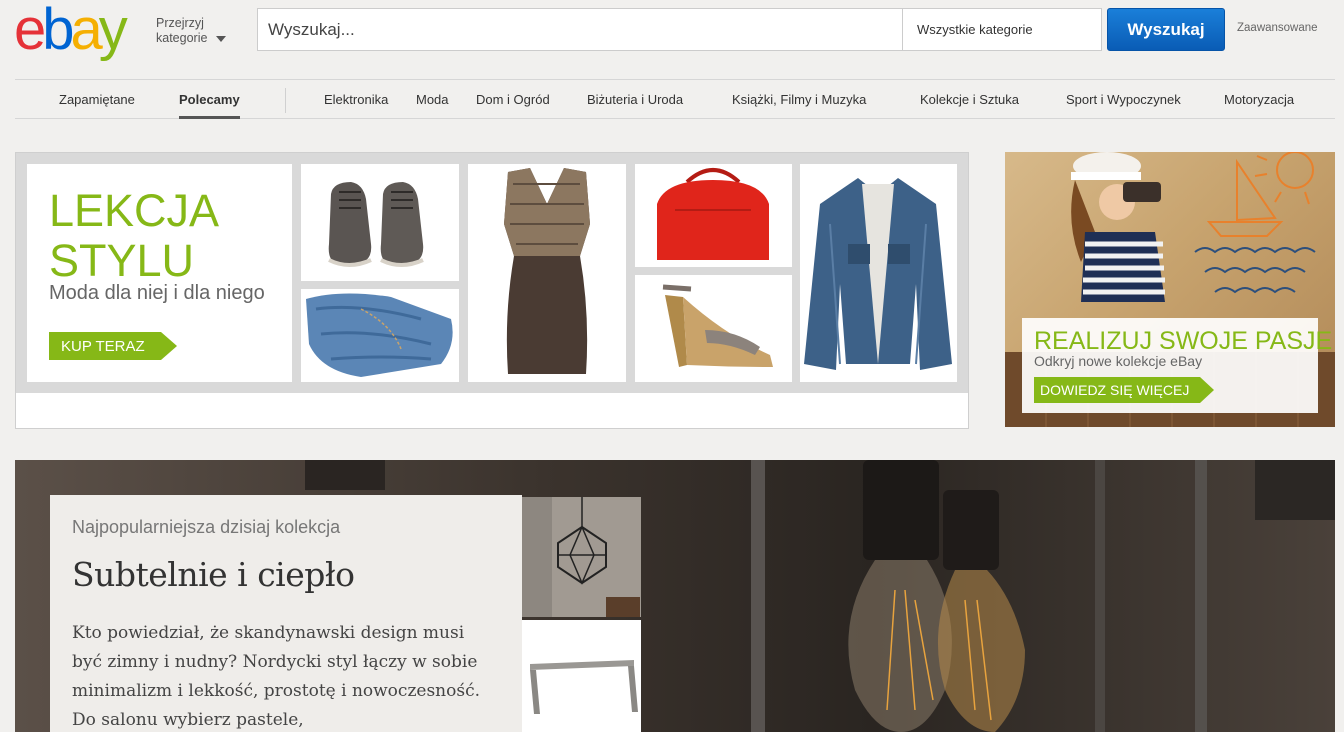  What do you see at coordinates (209, 99) in the screenshot?
I see `nav-item-polecamy: Polecamy` at bounding box center [209, 99].